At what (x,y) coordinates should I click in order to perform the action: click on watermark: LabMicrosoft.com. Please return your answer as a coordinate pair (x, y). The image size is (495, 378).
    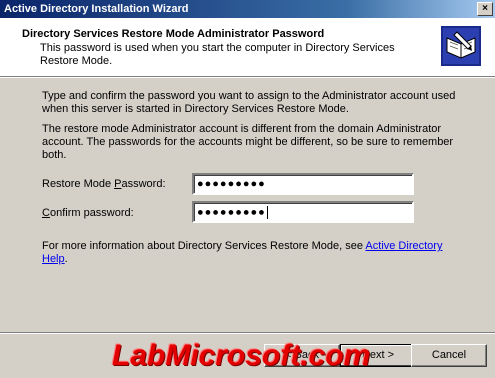
    Looking at the image, I should click on (241, 355).